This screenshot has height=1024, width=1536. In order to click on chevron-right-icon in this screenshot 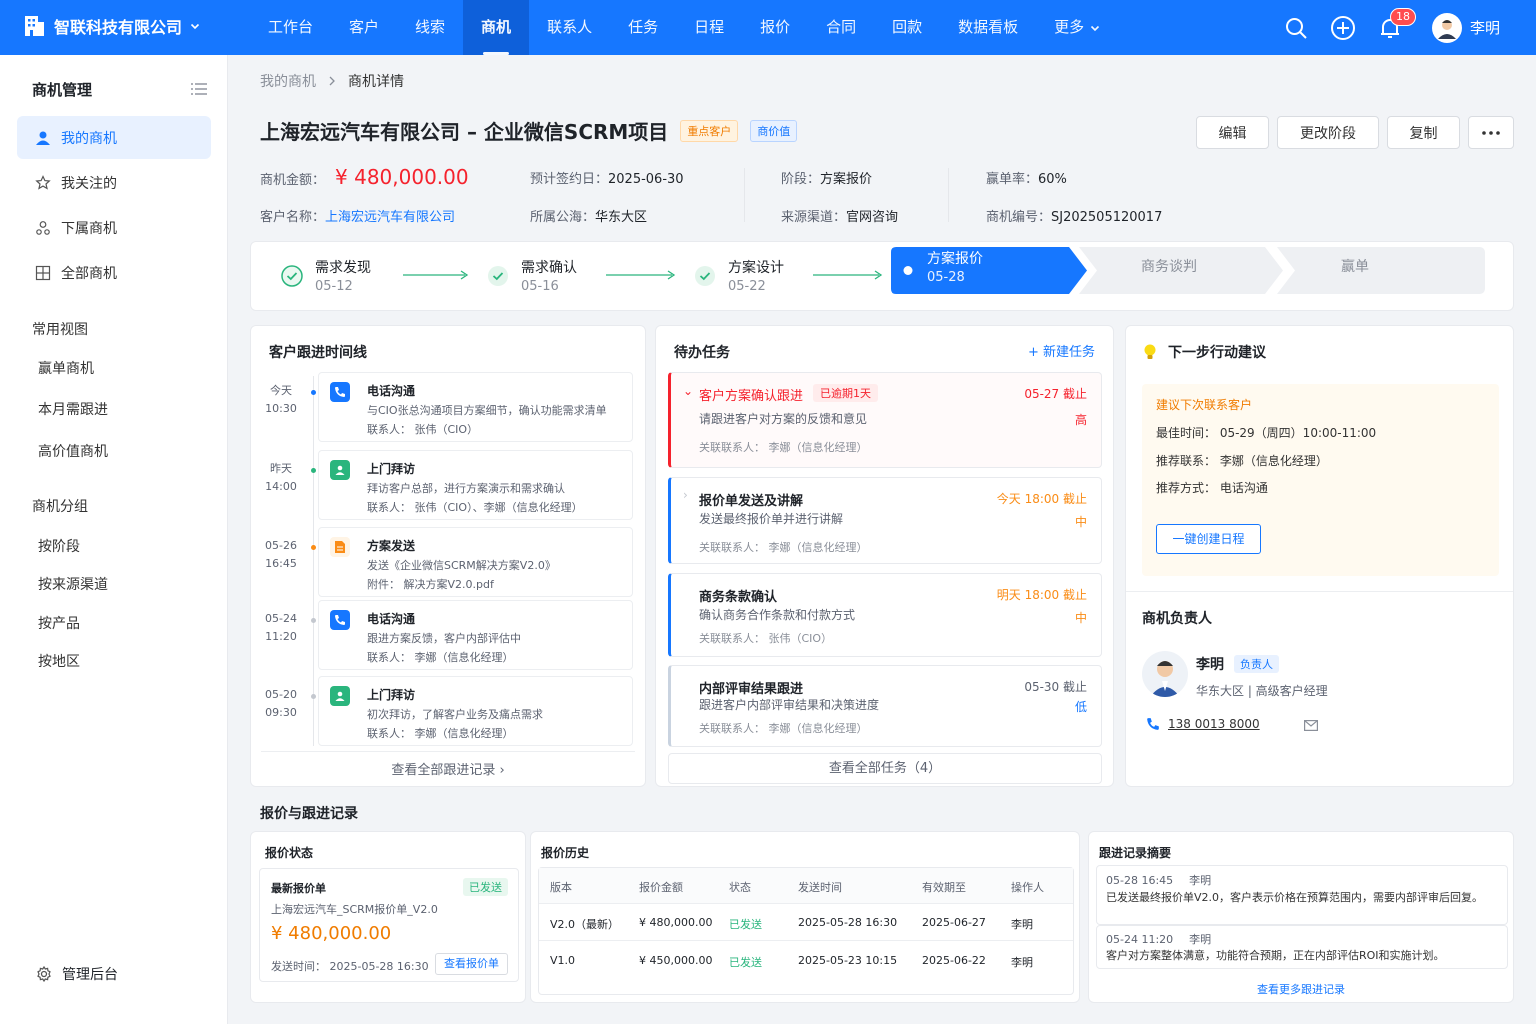, I will do `click(332, 81)`.